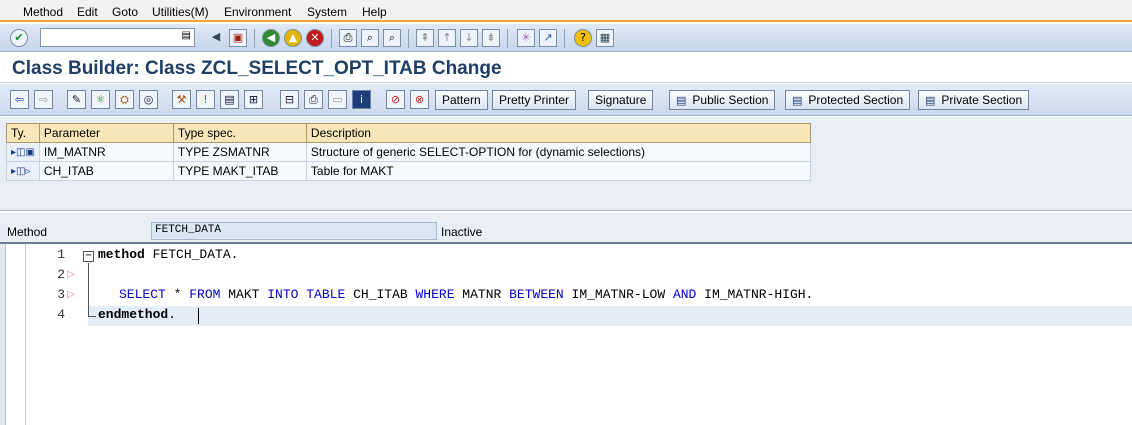 This screenshot has width=1132, height=425. What do you see at coordinates (142, 294) in the screenshot?
I see `keyword: SELECT` at bounding box center [142, 294].